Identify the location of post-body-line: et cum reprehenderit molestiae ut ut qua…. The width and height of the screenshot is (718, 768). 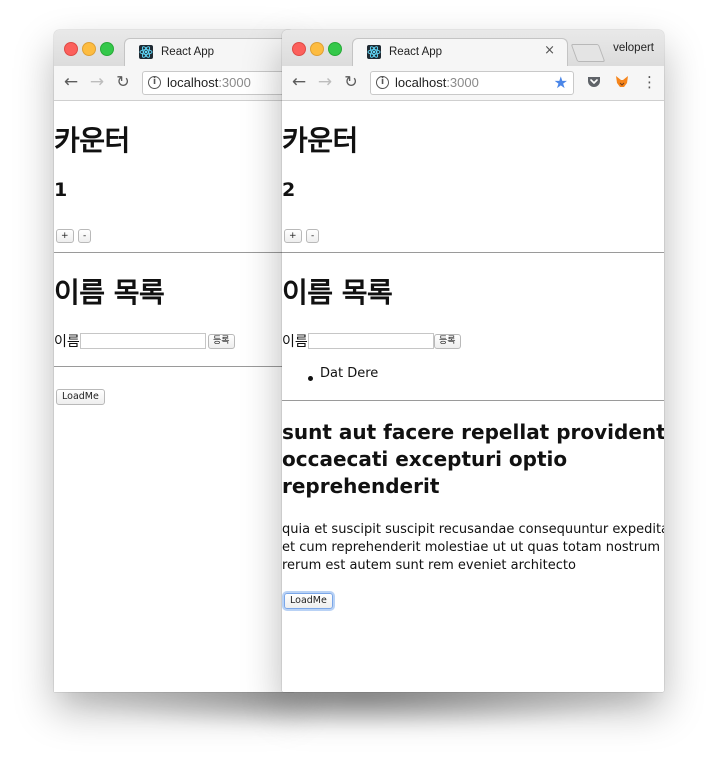
(471, 547).